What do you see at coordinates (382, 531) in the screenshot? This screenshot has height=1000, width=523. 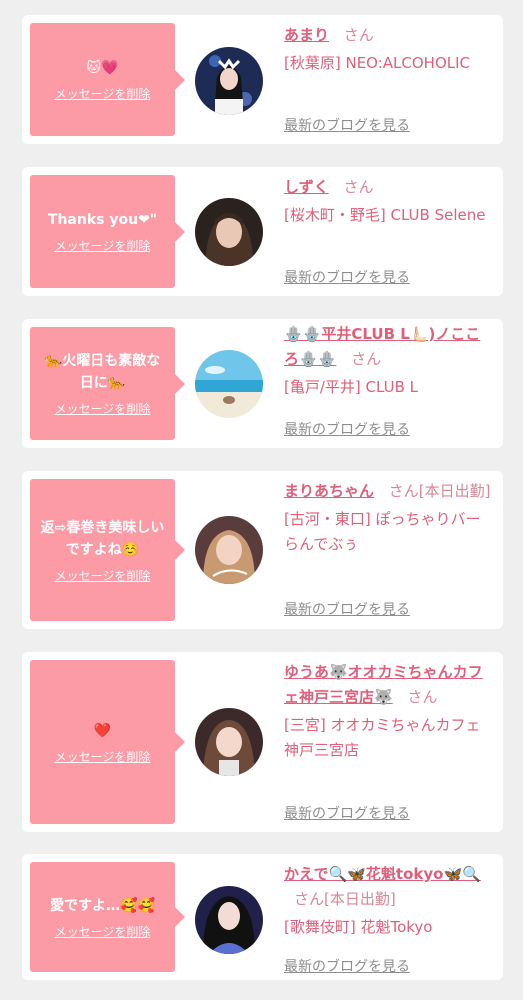 I see `shop-info: [古河・東口] ぽっちゃりバー らんでぶぅ` at bounding box center [382, 531].